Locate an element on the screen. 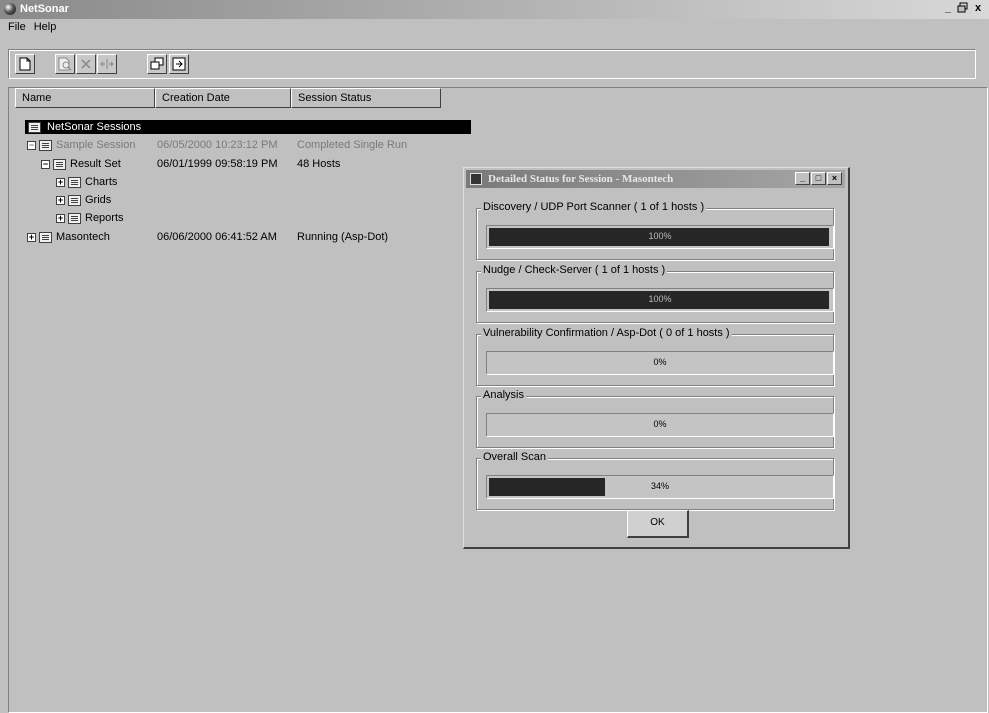 The image size is (989, 713). folder-icon is located at coordinates (34, 127).